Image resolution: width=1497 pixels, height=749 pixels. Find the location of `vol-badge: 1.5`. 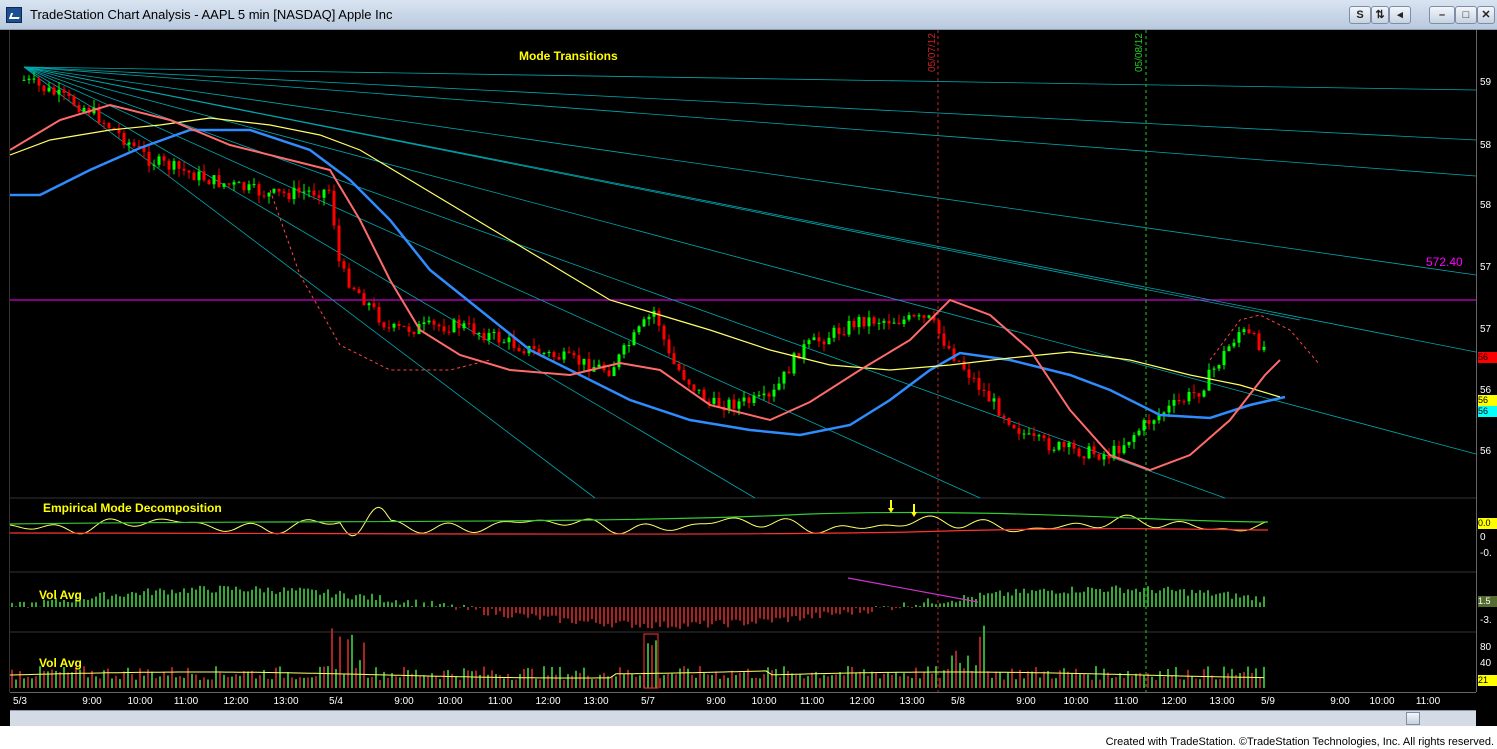

vol-badge: 1.5 is located at coordinates (1487, 601).